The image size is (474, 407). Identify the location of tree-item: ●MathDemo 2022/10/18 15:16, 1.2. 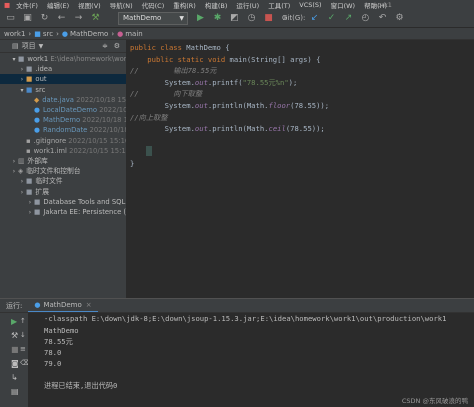
(63, 120).